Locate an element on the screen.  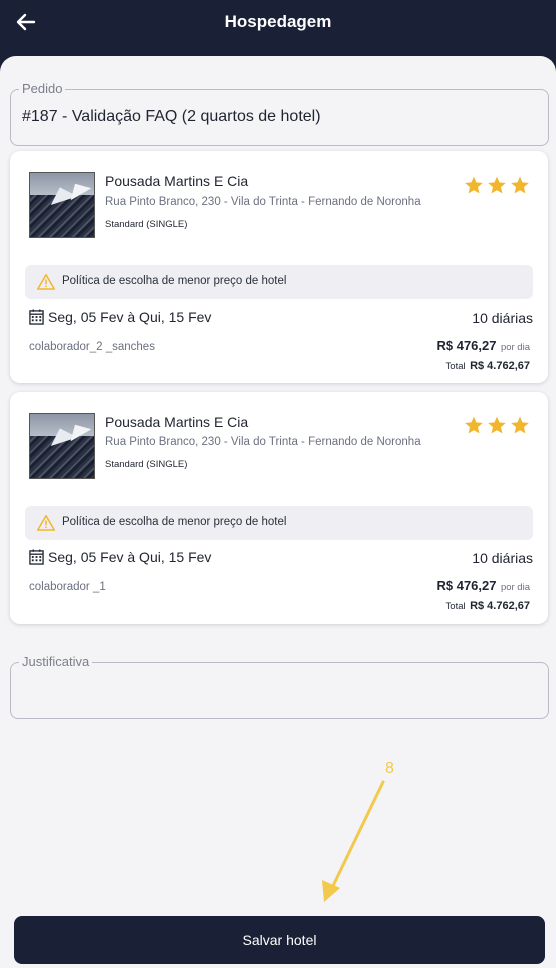
justification-field-label: Justificativa is located at coordinates (56, 661).